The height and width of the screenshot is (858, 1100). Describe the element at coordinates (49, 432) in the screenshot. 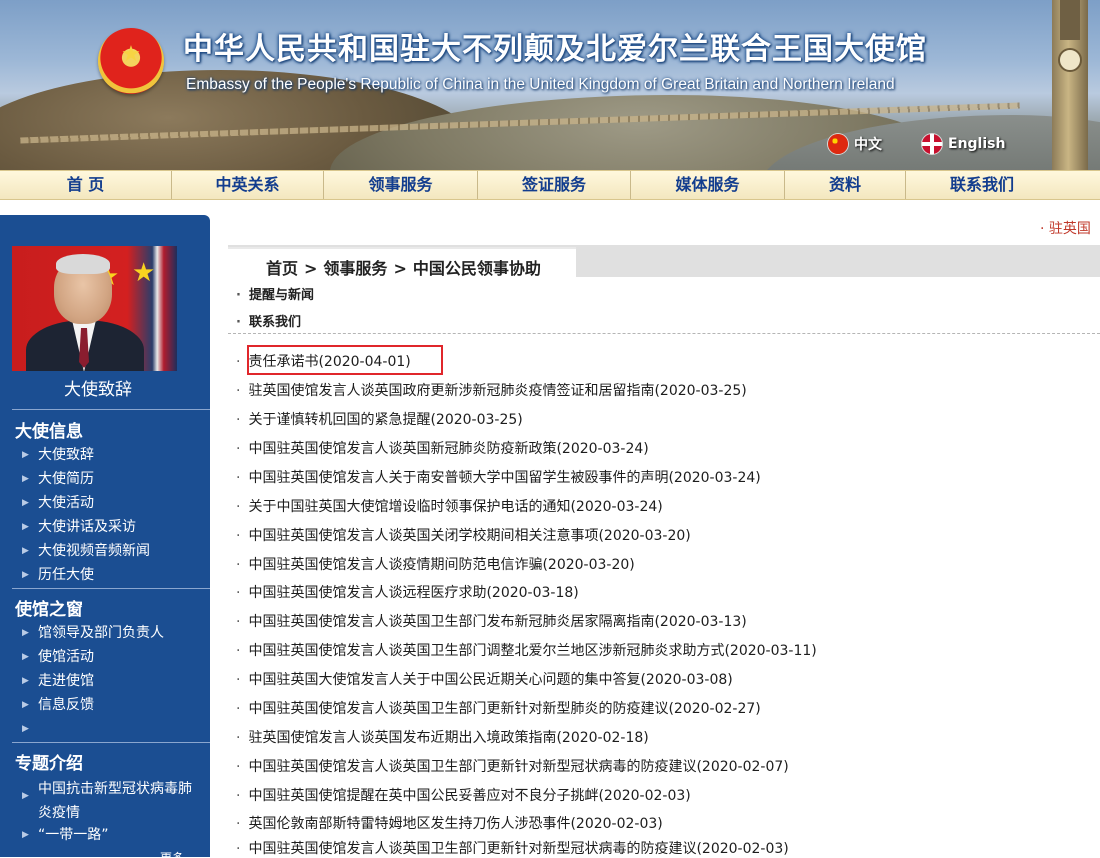

I see `sidebar-heading: 大使信息` at that location.